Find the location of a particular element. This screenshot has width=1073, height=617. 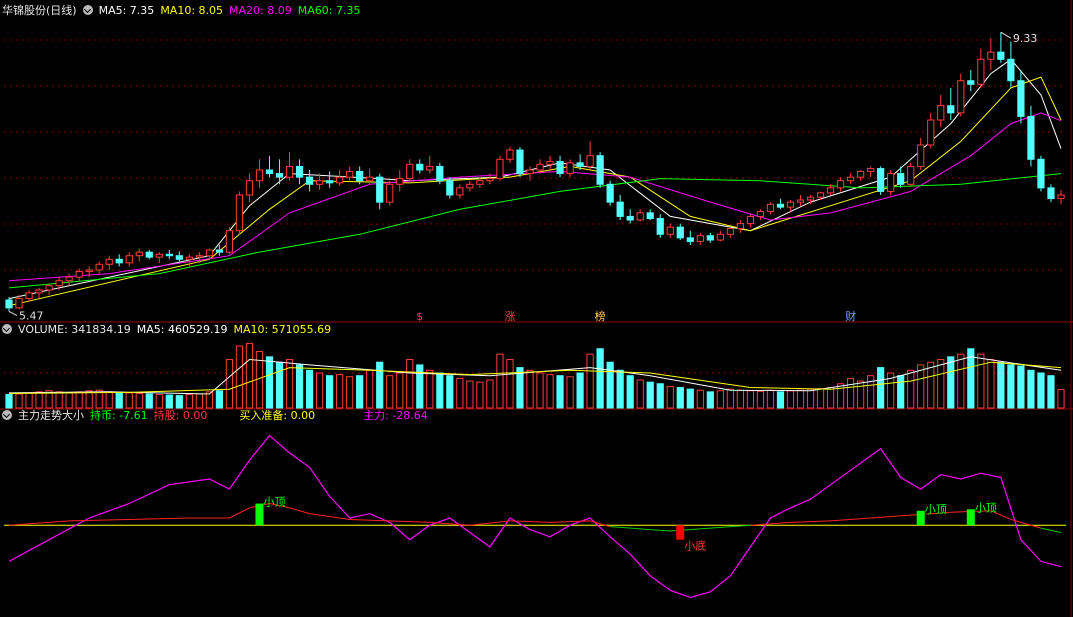

event-marker: 财 is located at coordinates (850, 316).